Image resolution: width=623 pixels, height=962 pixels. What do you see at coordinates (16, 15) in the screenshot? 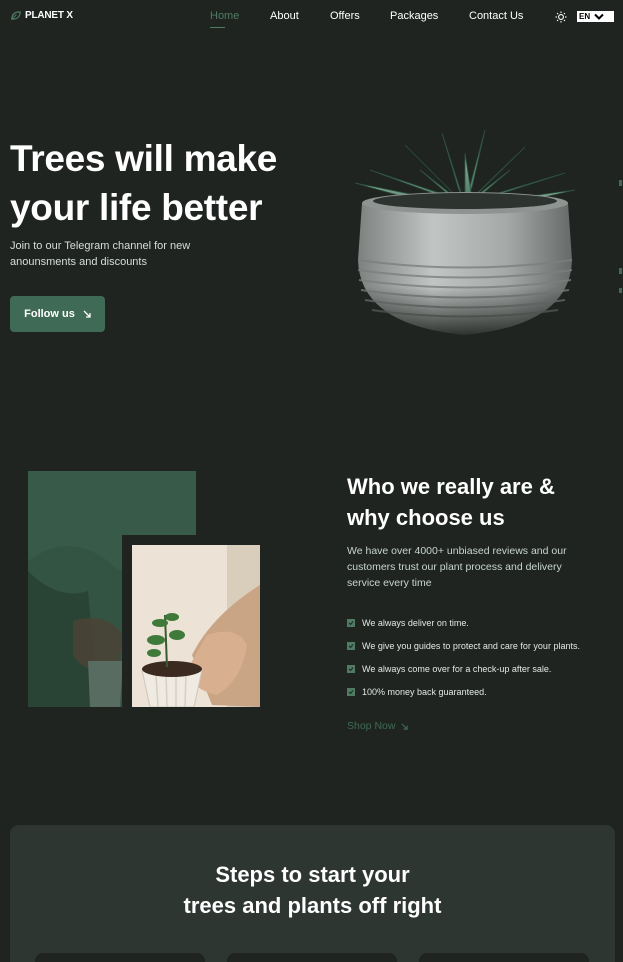
I see `leaf-icon` at bounding box center [16, 15].